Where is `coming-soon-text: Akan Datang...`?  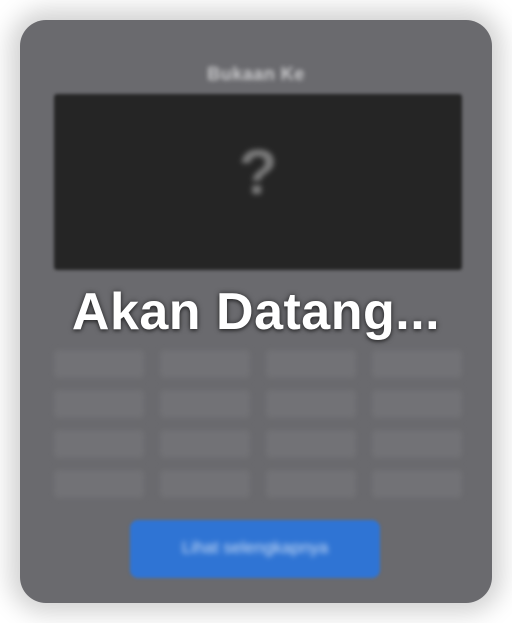
coming-soon-text: Akan Datang... is located at coordinates (256, 312).